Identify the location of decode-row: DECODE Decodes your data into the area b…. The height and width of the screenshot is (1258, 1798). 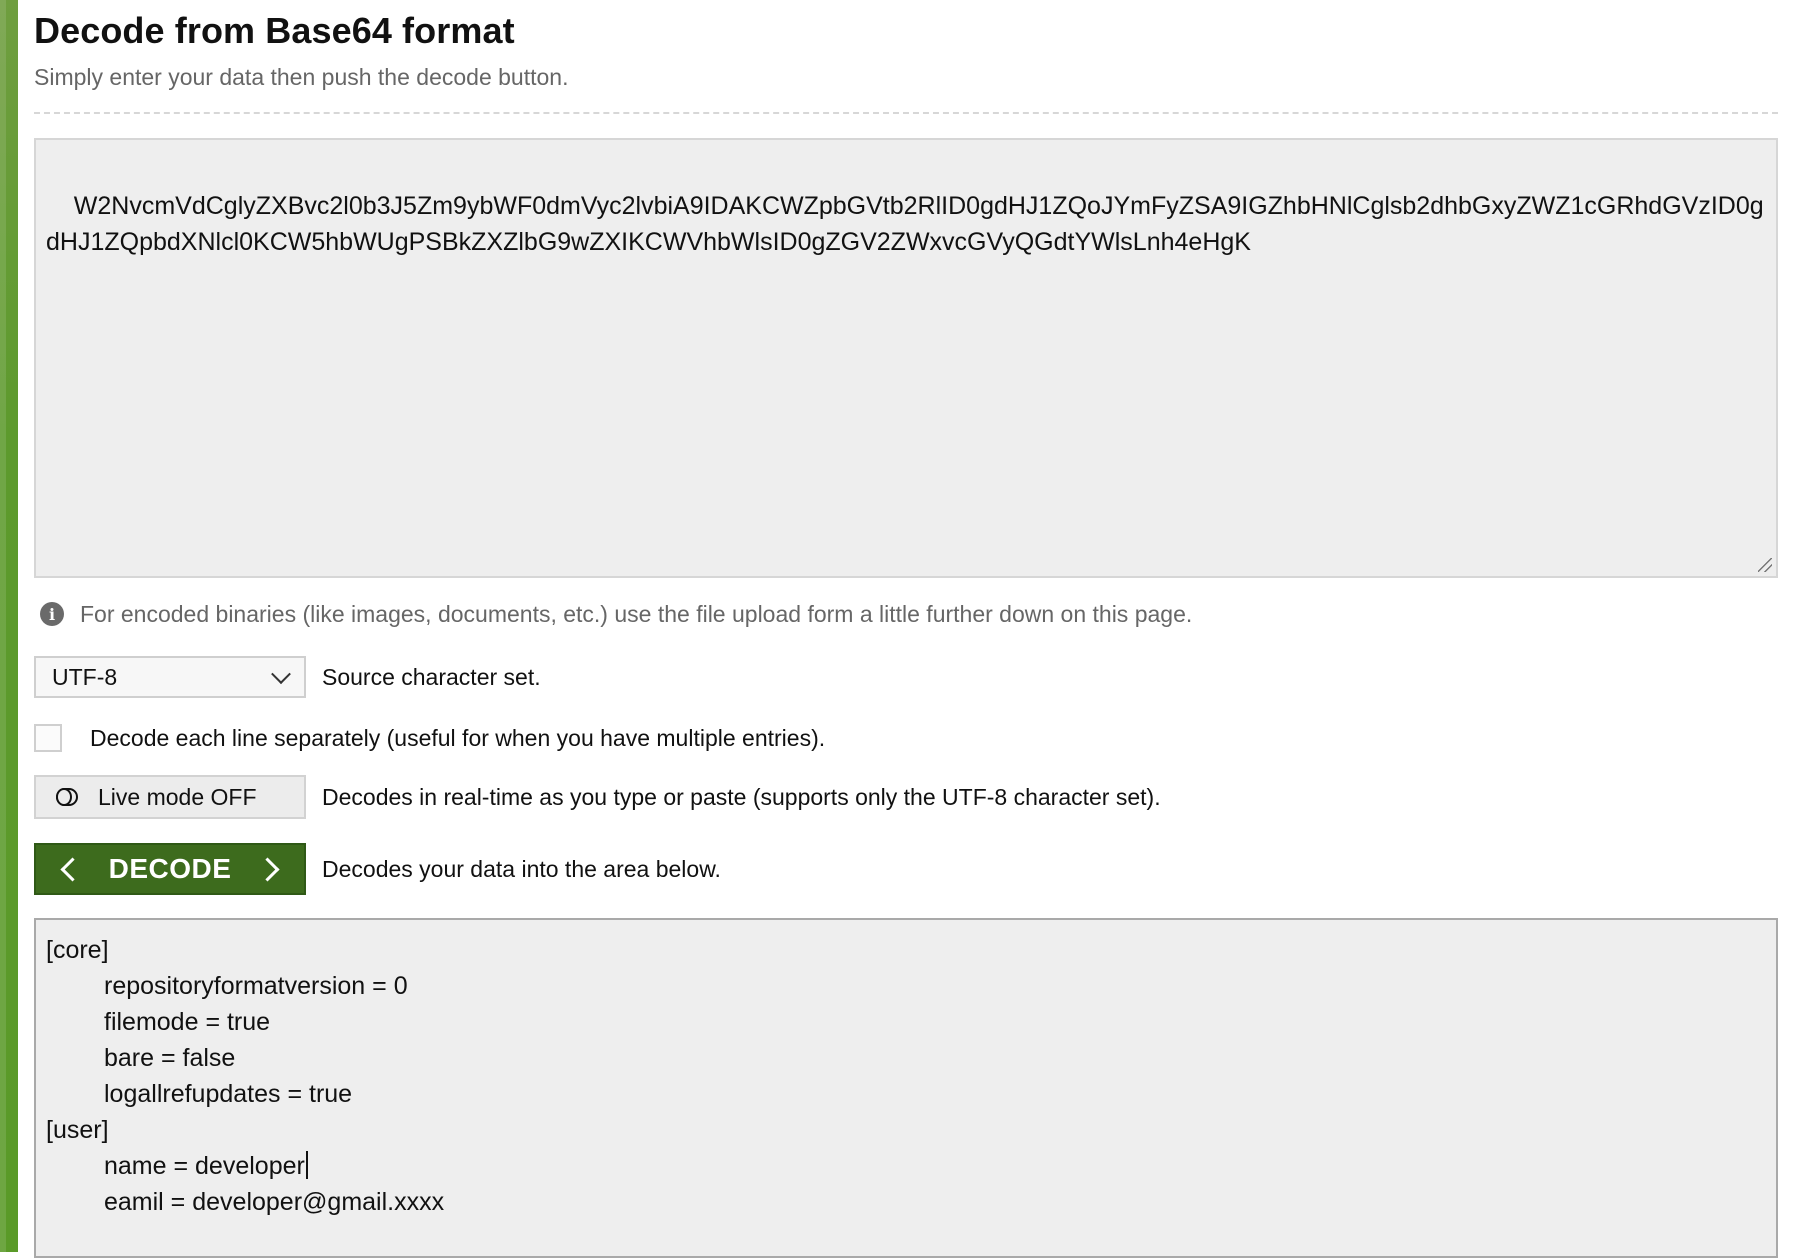
(377, 869).